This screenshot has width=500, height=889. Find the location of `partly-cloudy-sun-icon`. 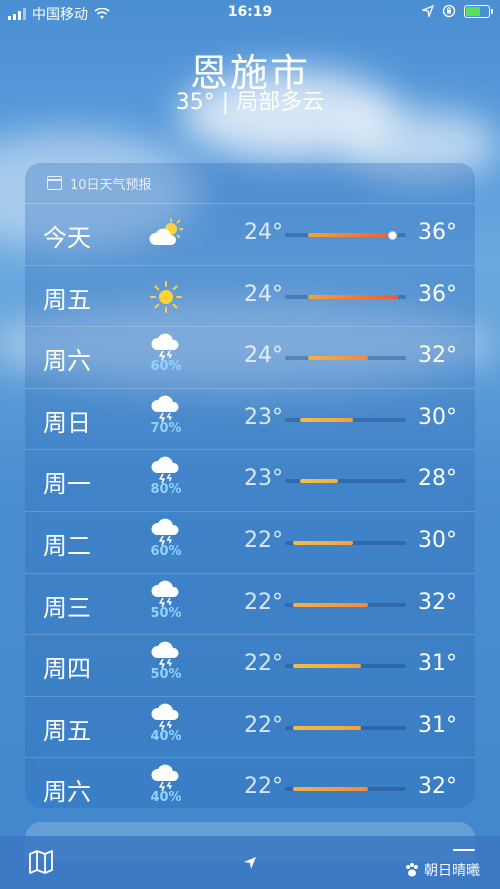

partly-cloudy-sun-icon is located at coordinates (166, 233).